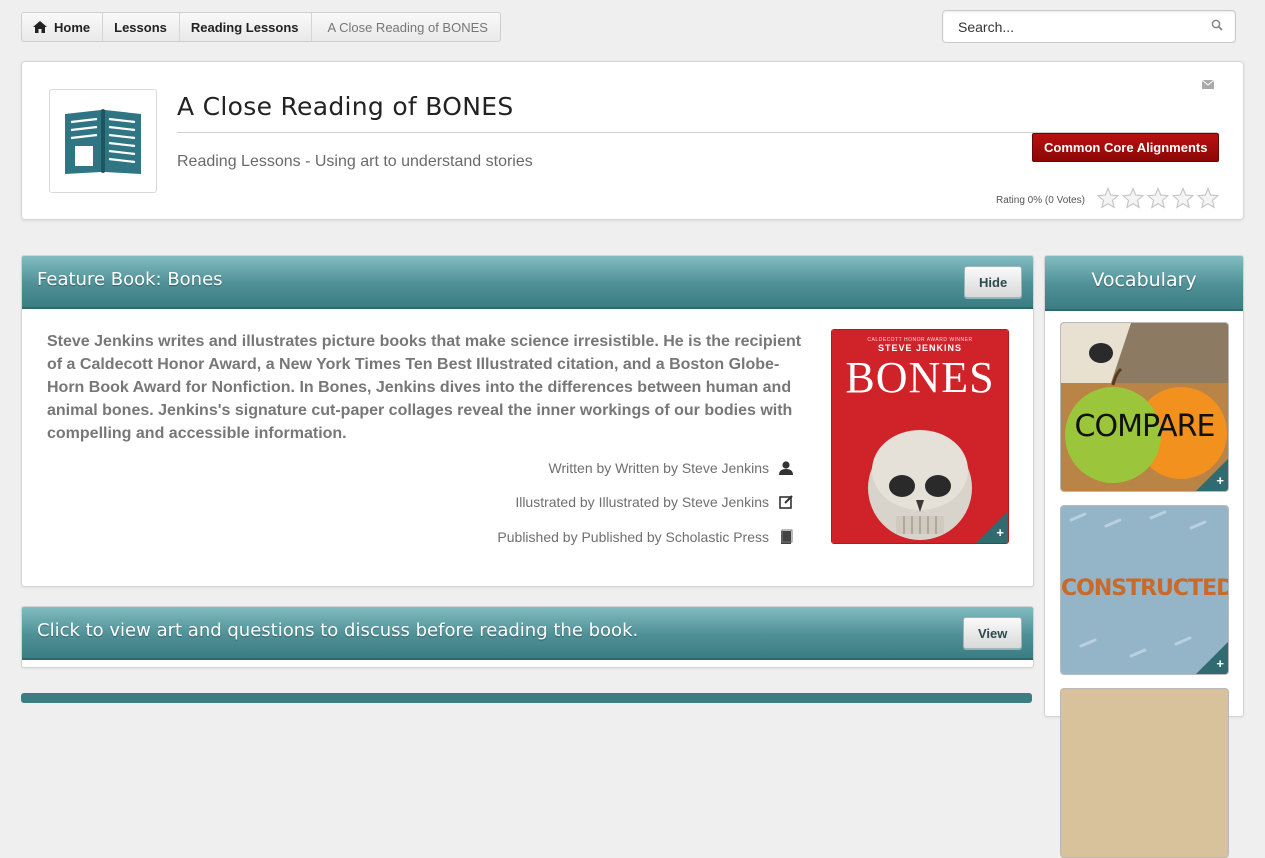  Describe the element at coordinates (1040, 200) in the screenshot. I see `rating-text: Rating 0% (0 Votes)` at that location.